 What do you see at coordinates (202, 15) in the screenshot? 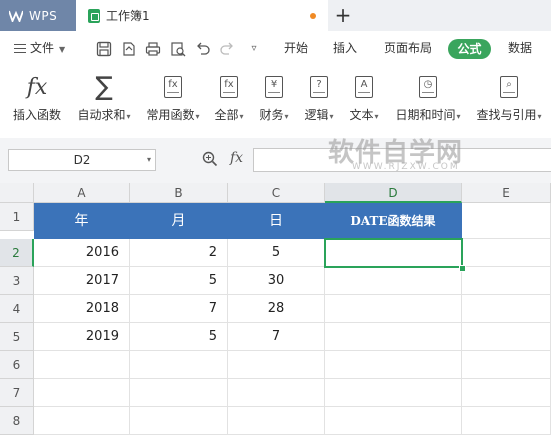
I see `document-tab: 工作簿1` at bounding box center [202, 15].